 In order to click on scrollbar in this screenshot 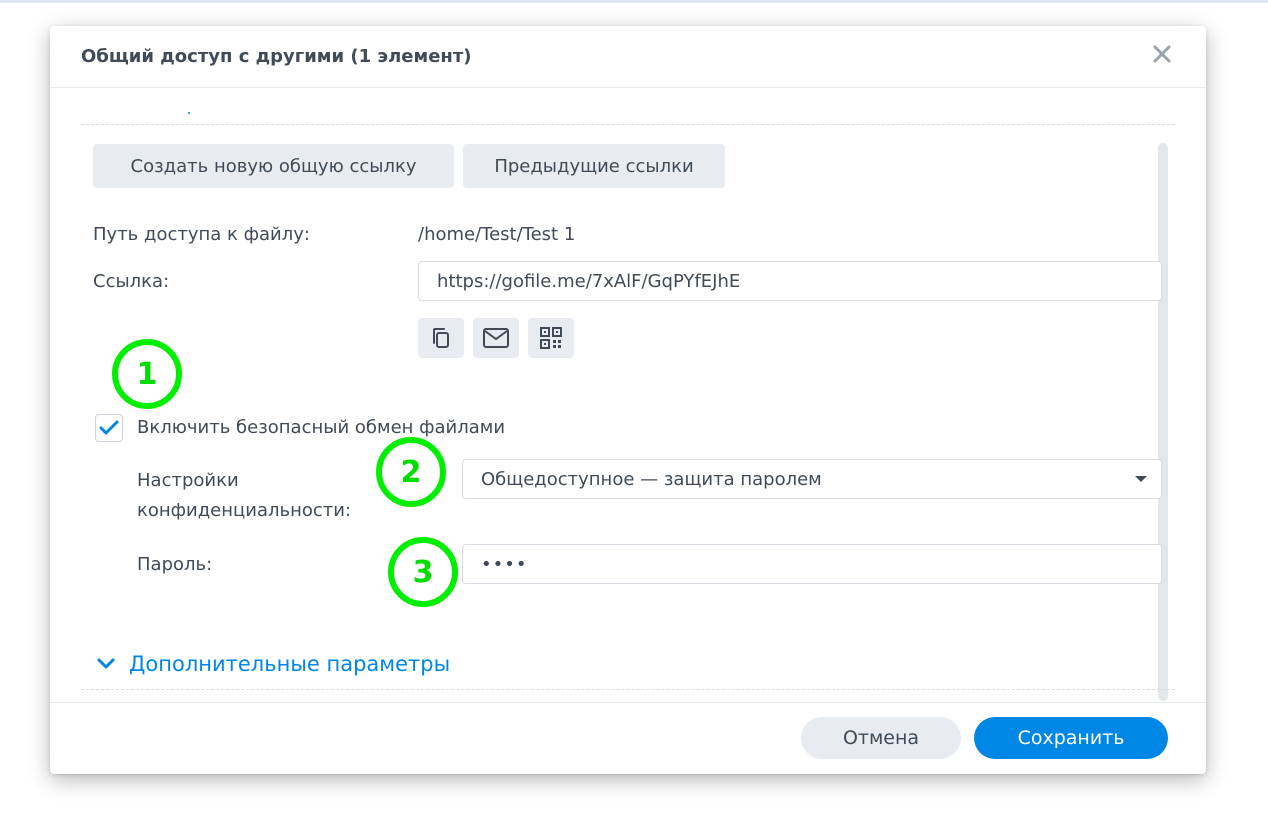, I will do `click(1163, 422)`.